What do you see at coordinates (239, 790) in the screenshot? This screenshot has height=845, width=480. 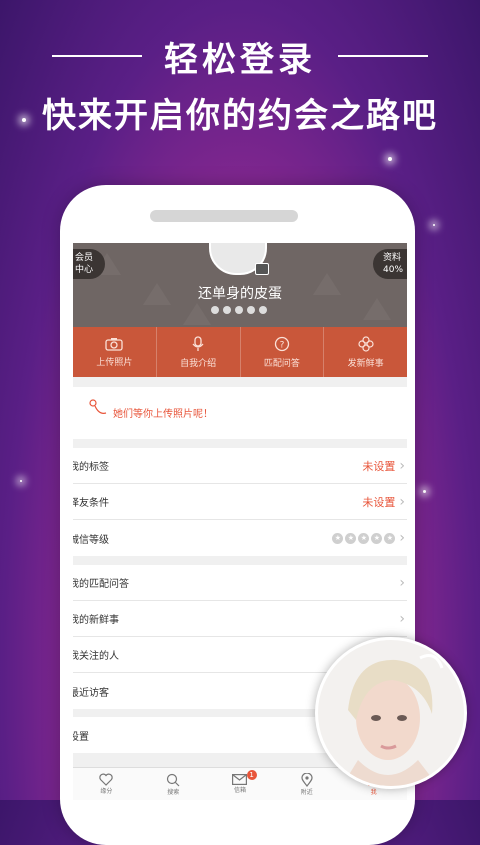 I see `nav-label: 信箱` at bounding box center [239, 790].